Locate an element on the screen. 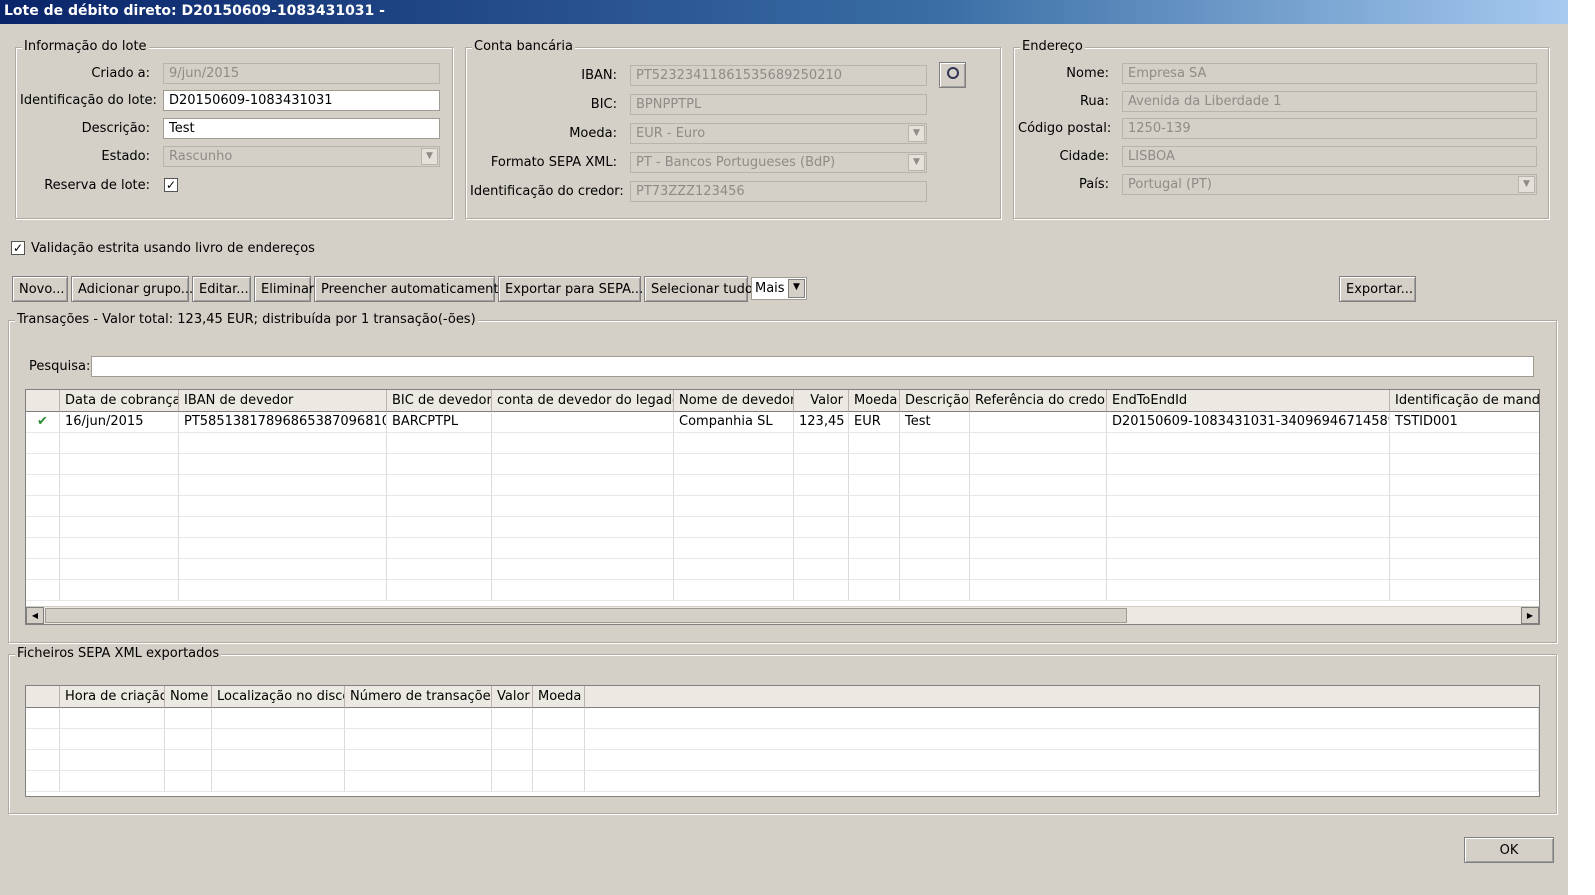 The image size is (1595, 895). nome-field: Empresa SA is located at coordinates (1329, 73).